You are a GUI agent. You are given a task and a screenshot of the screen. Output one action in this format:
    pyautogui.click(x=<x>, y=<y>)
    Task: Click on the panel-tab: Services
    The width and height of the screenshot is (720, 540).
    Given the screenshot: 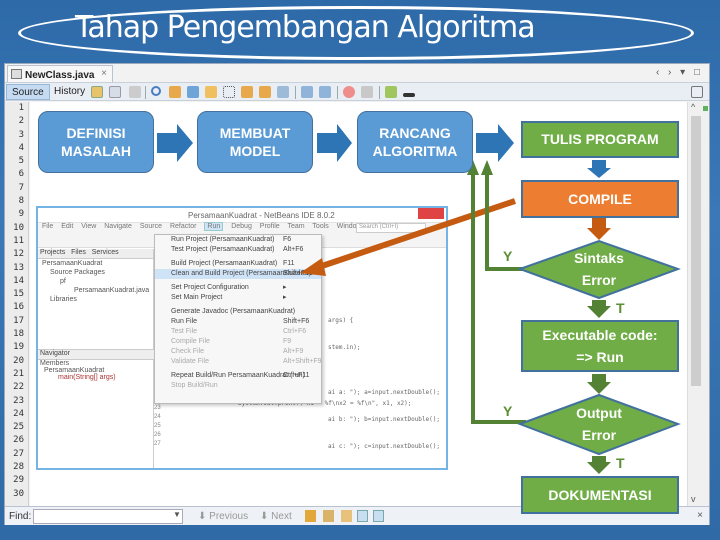 What is the action you would take?
    pyautogui.click(x=105, y=252)
    